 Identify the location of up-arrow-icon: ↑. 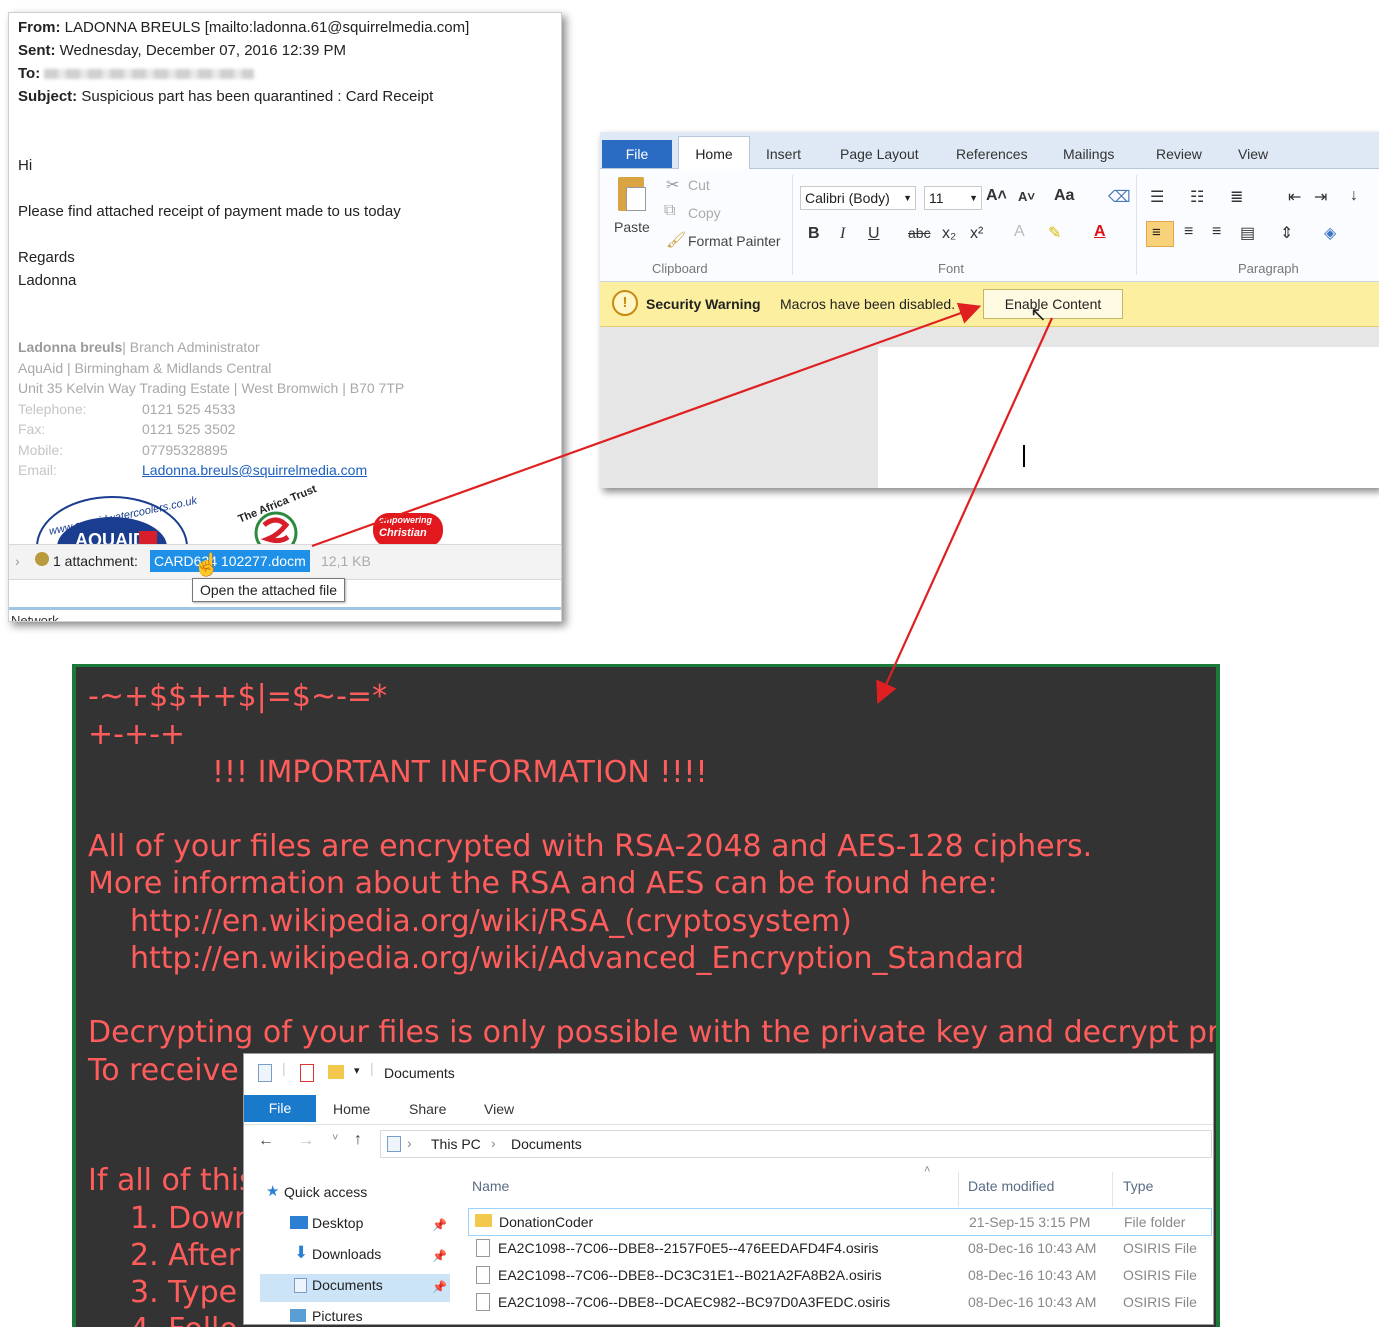
(358, 1140).